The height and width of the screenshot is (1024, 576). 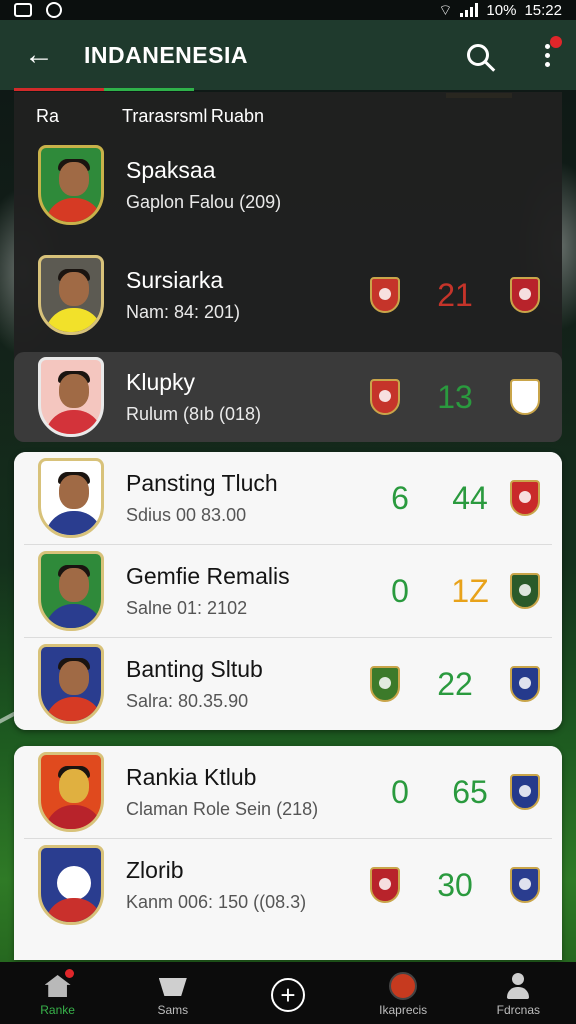 I want to click on nav-scores: Sams, so click(x=173, y=995).